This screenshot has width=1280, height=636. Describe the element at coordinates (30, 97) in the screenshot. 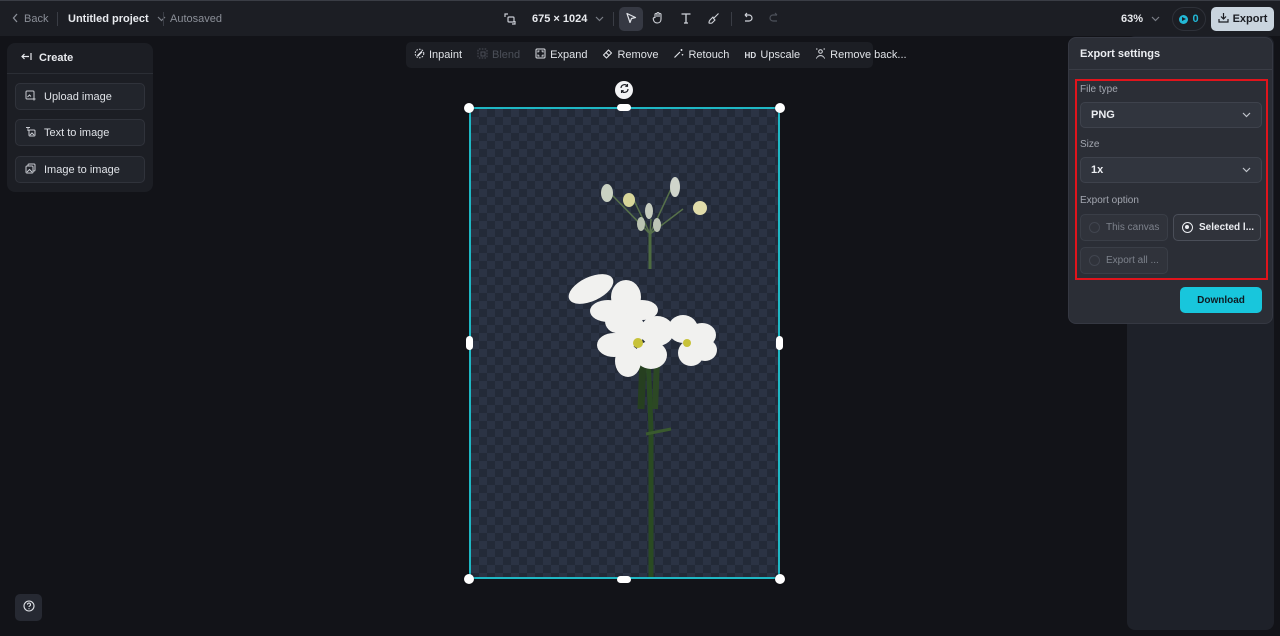

I see `upload-image-icon` at that location.